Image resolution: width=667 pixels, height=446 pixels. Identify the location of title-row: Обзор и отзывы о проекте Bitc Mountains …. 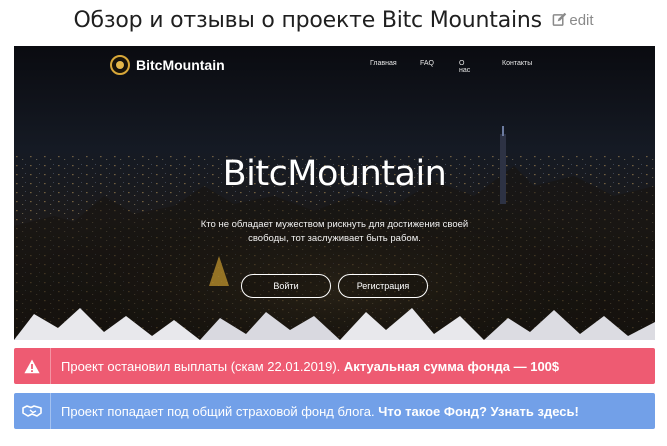
(333, 20).